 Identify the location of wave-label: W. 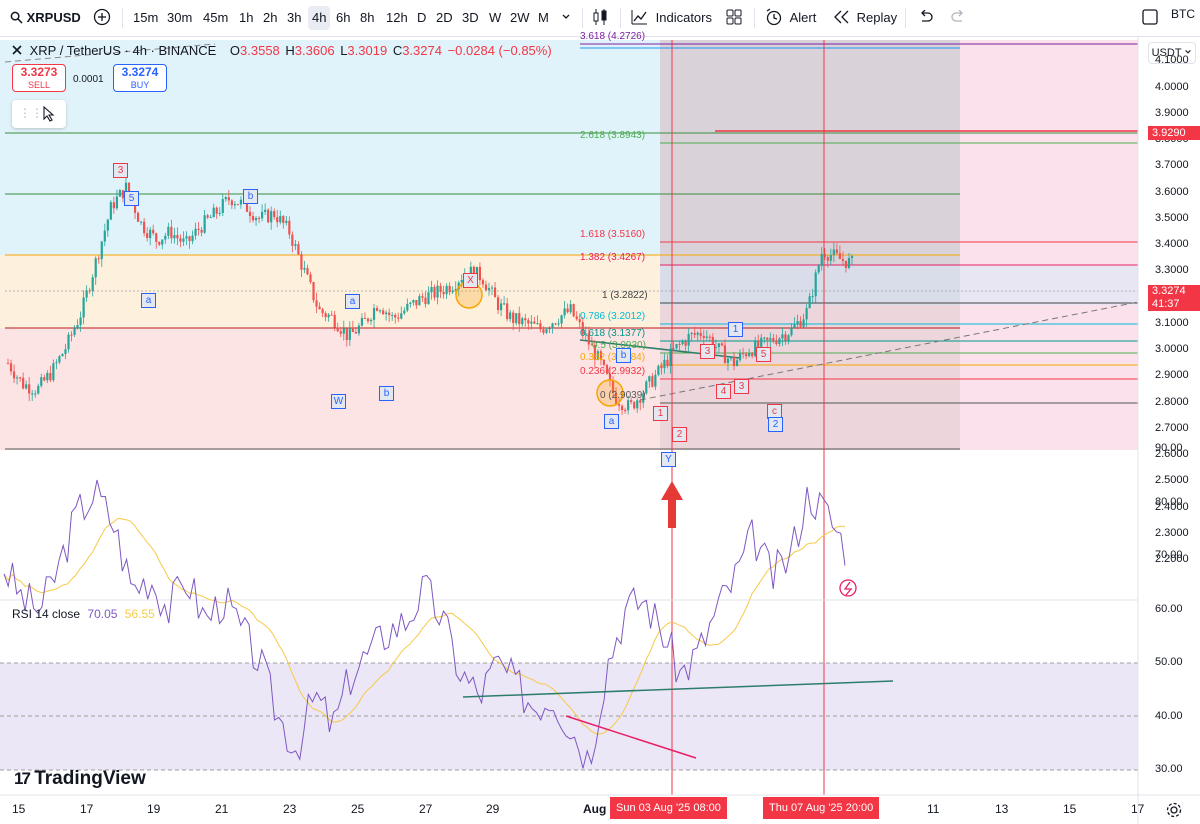
(338, 401).